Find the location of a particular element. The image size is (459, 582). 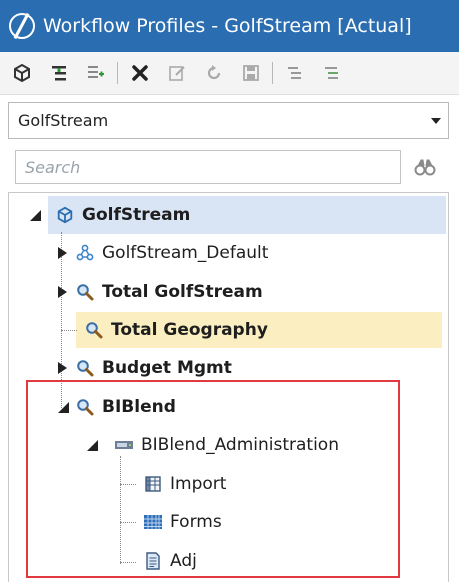

tree-item-total-golfstream: Total GolfStream is located at coordinates (169, 292).